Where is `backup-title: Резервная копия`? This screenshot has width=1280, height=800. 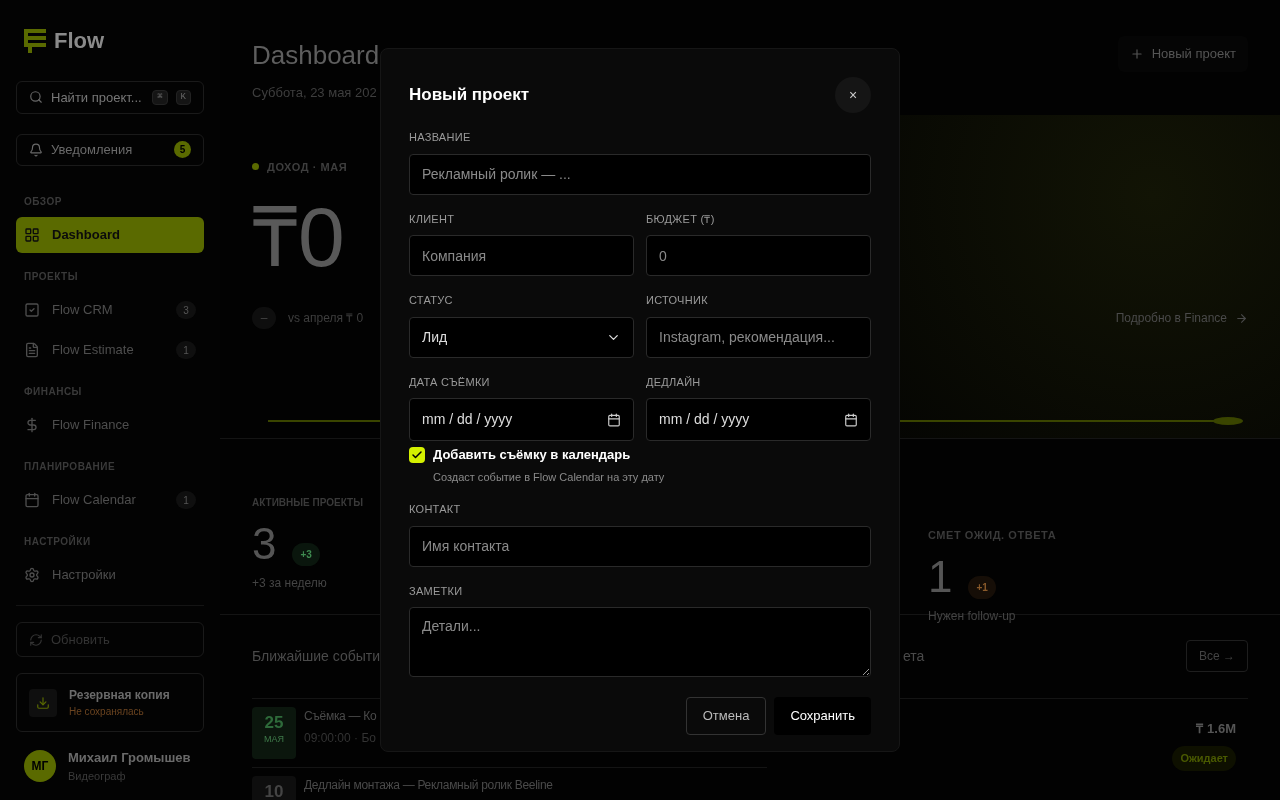
backup-title: Резервная копия is located at coordinates (119, 695).